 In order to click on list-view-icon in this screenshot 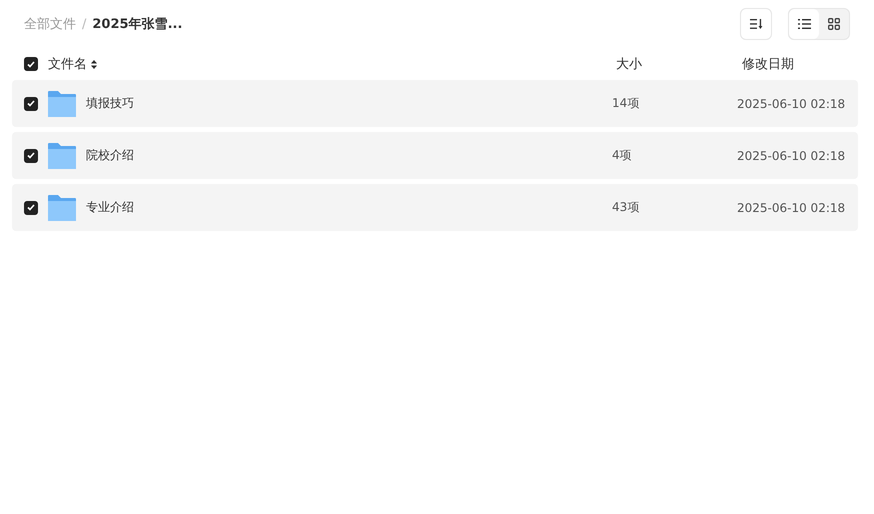, I will do `click(804, 24)`.